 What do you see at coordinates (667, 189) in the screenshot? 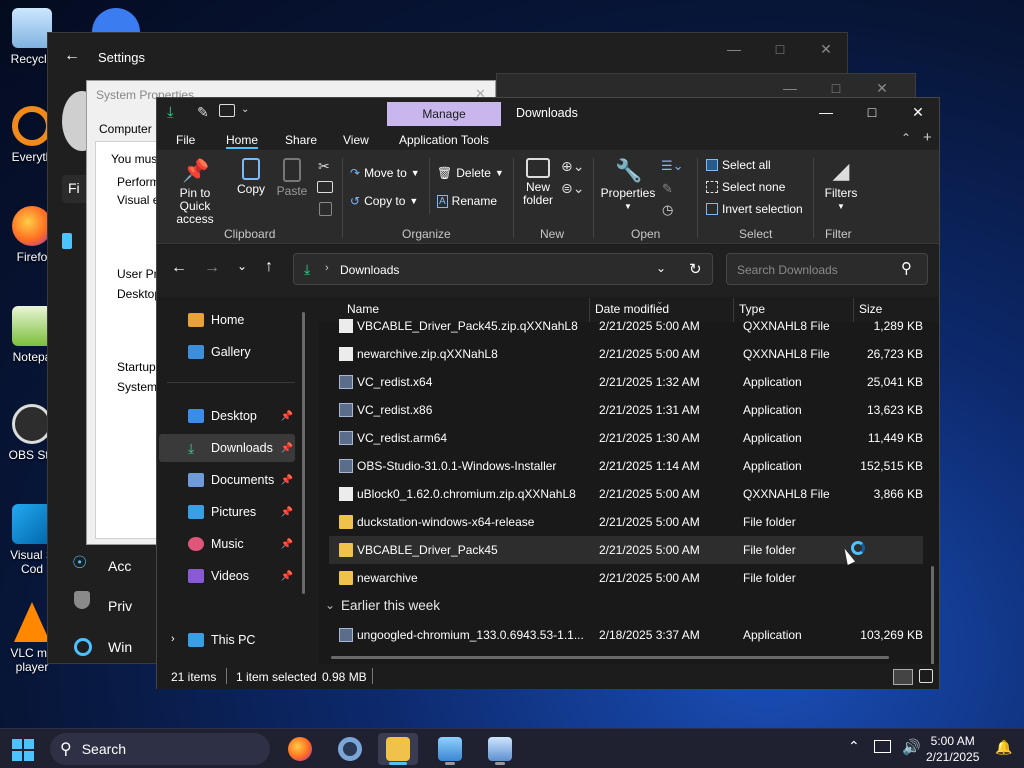
I see `edit-icon: ✎` at bounding box center [667, 189].